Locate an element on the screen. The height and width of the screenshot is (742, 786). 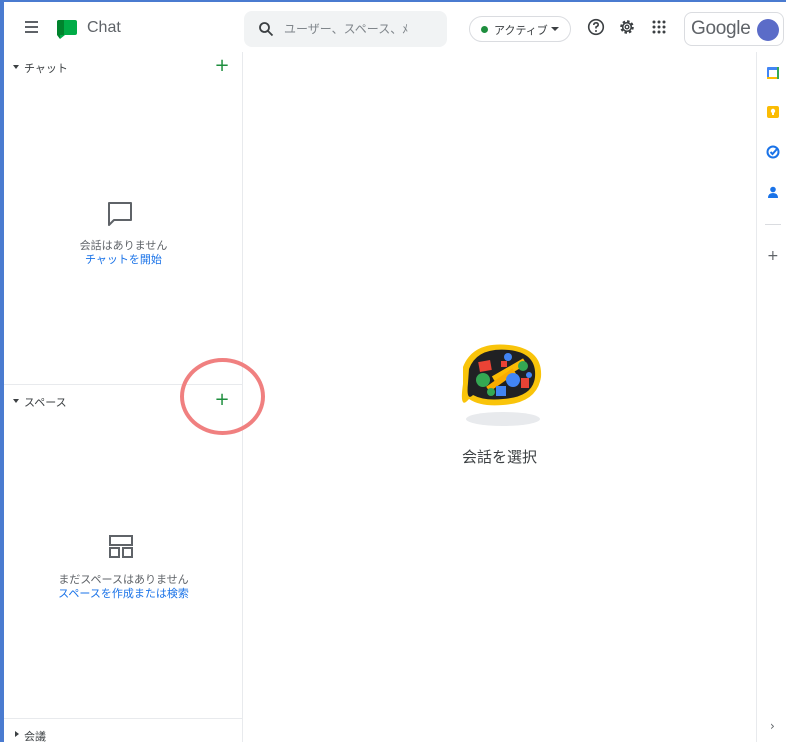
account-button: Google is located at coordinates (734, 29).